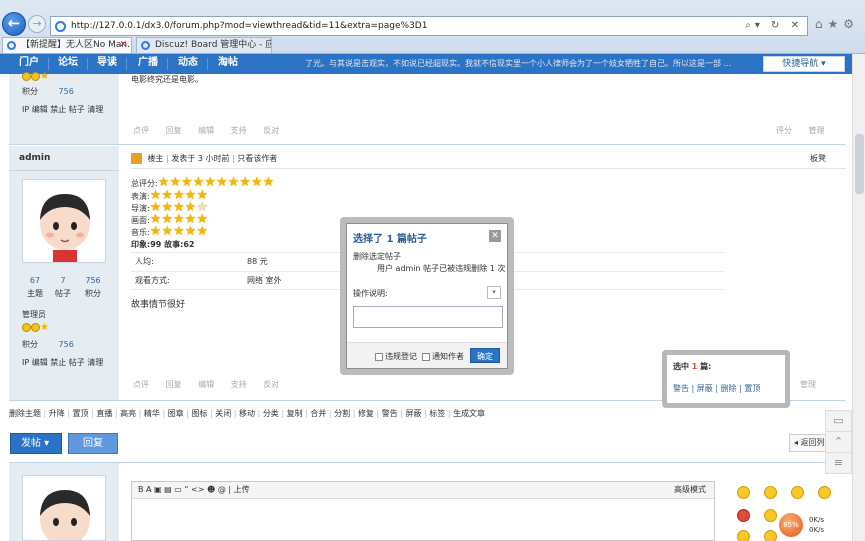 Image resolution: width=865 pixels, height=541 pixels. Describe the element at coordinates (469, 413) in the screenshot. I see `mod-action: 生成文章` at that location.